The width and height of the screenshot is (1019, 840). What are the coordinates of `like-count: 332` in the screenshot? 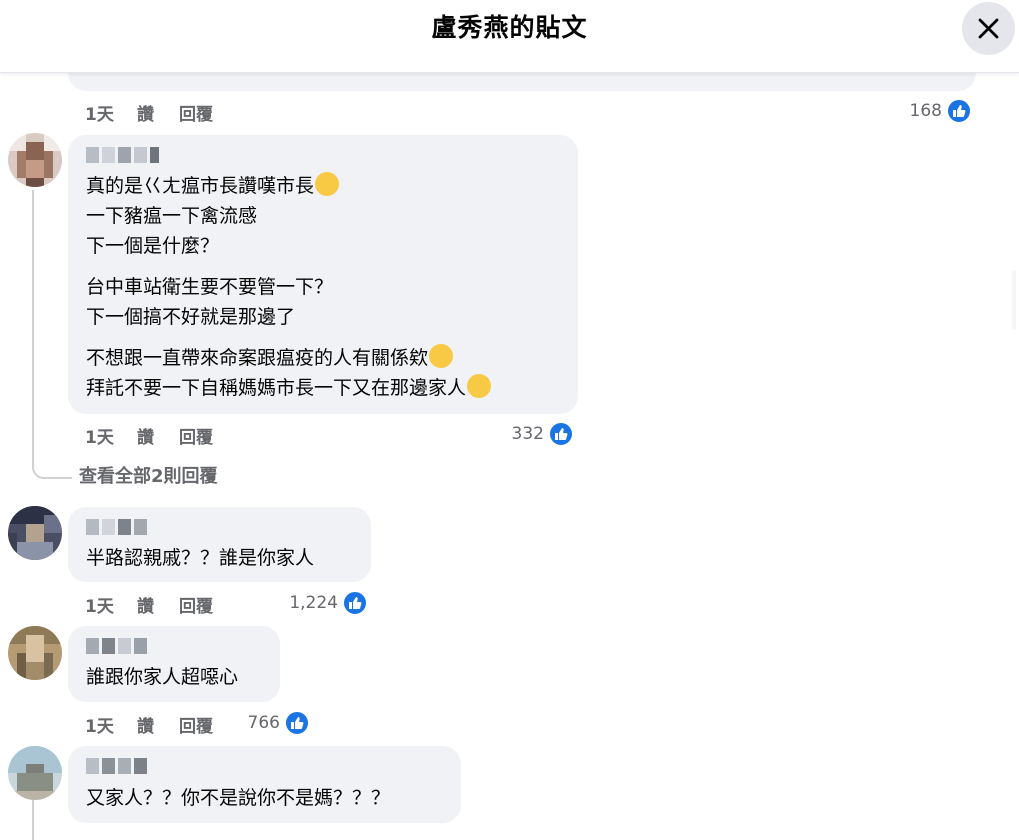 It's located at (527, 434).